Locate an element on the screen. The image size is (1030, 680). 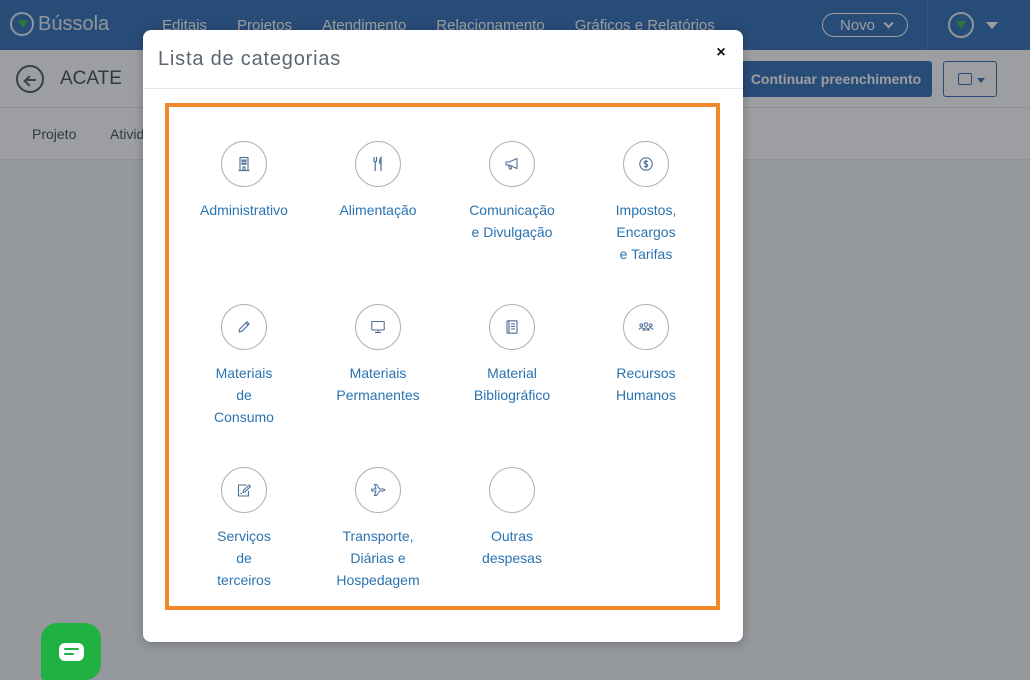
category-label: Transporte, Diárias e Hospedagem is located at coordinates (378, 558).